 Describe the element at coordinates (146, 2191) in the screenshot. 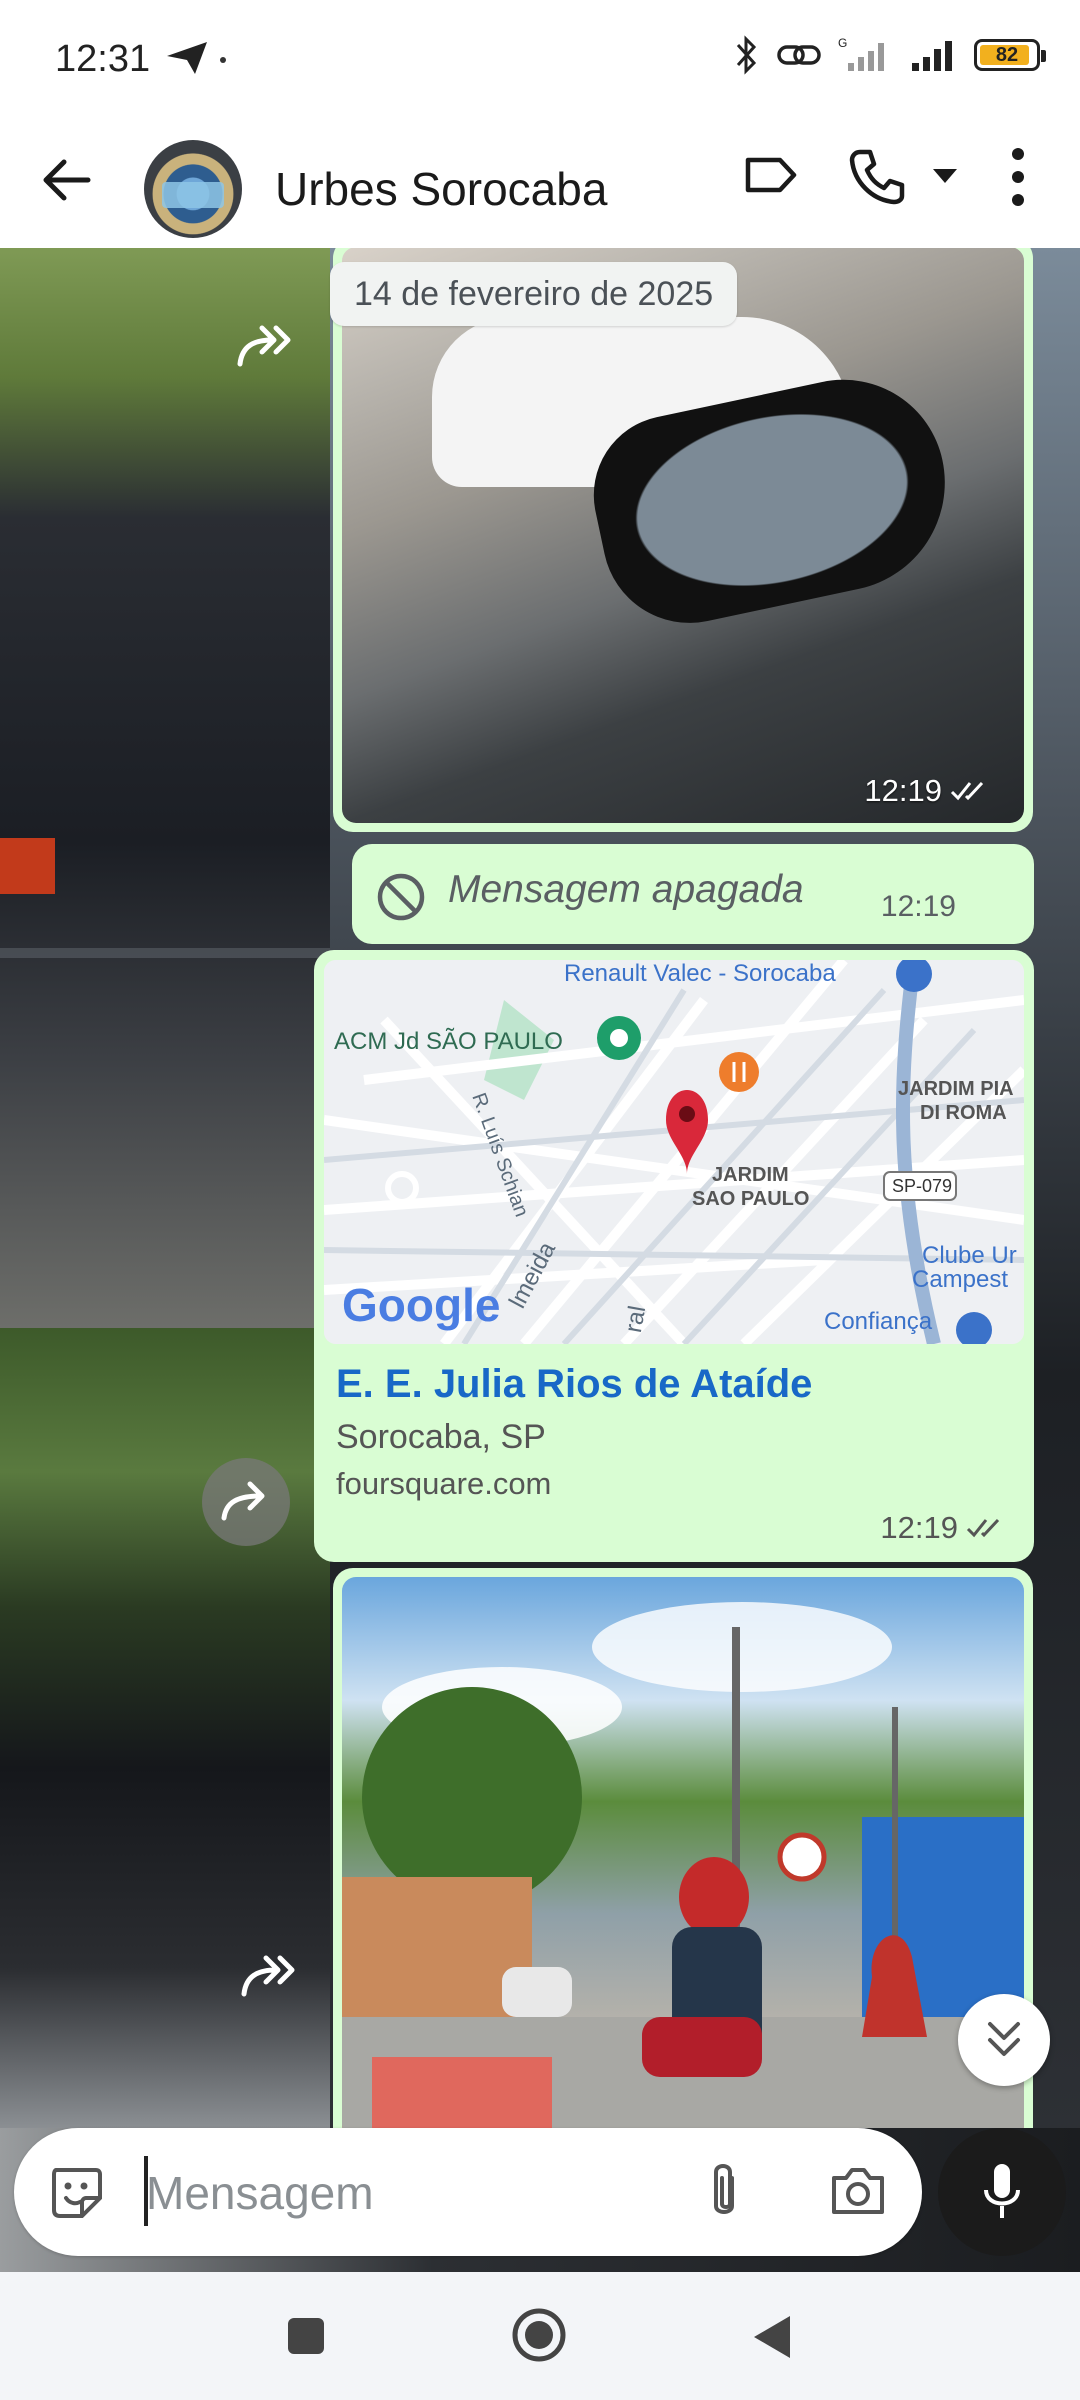

I see `text-caret` at that location.